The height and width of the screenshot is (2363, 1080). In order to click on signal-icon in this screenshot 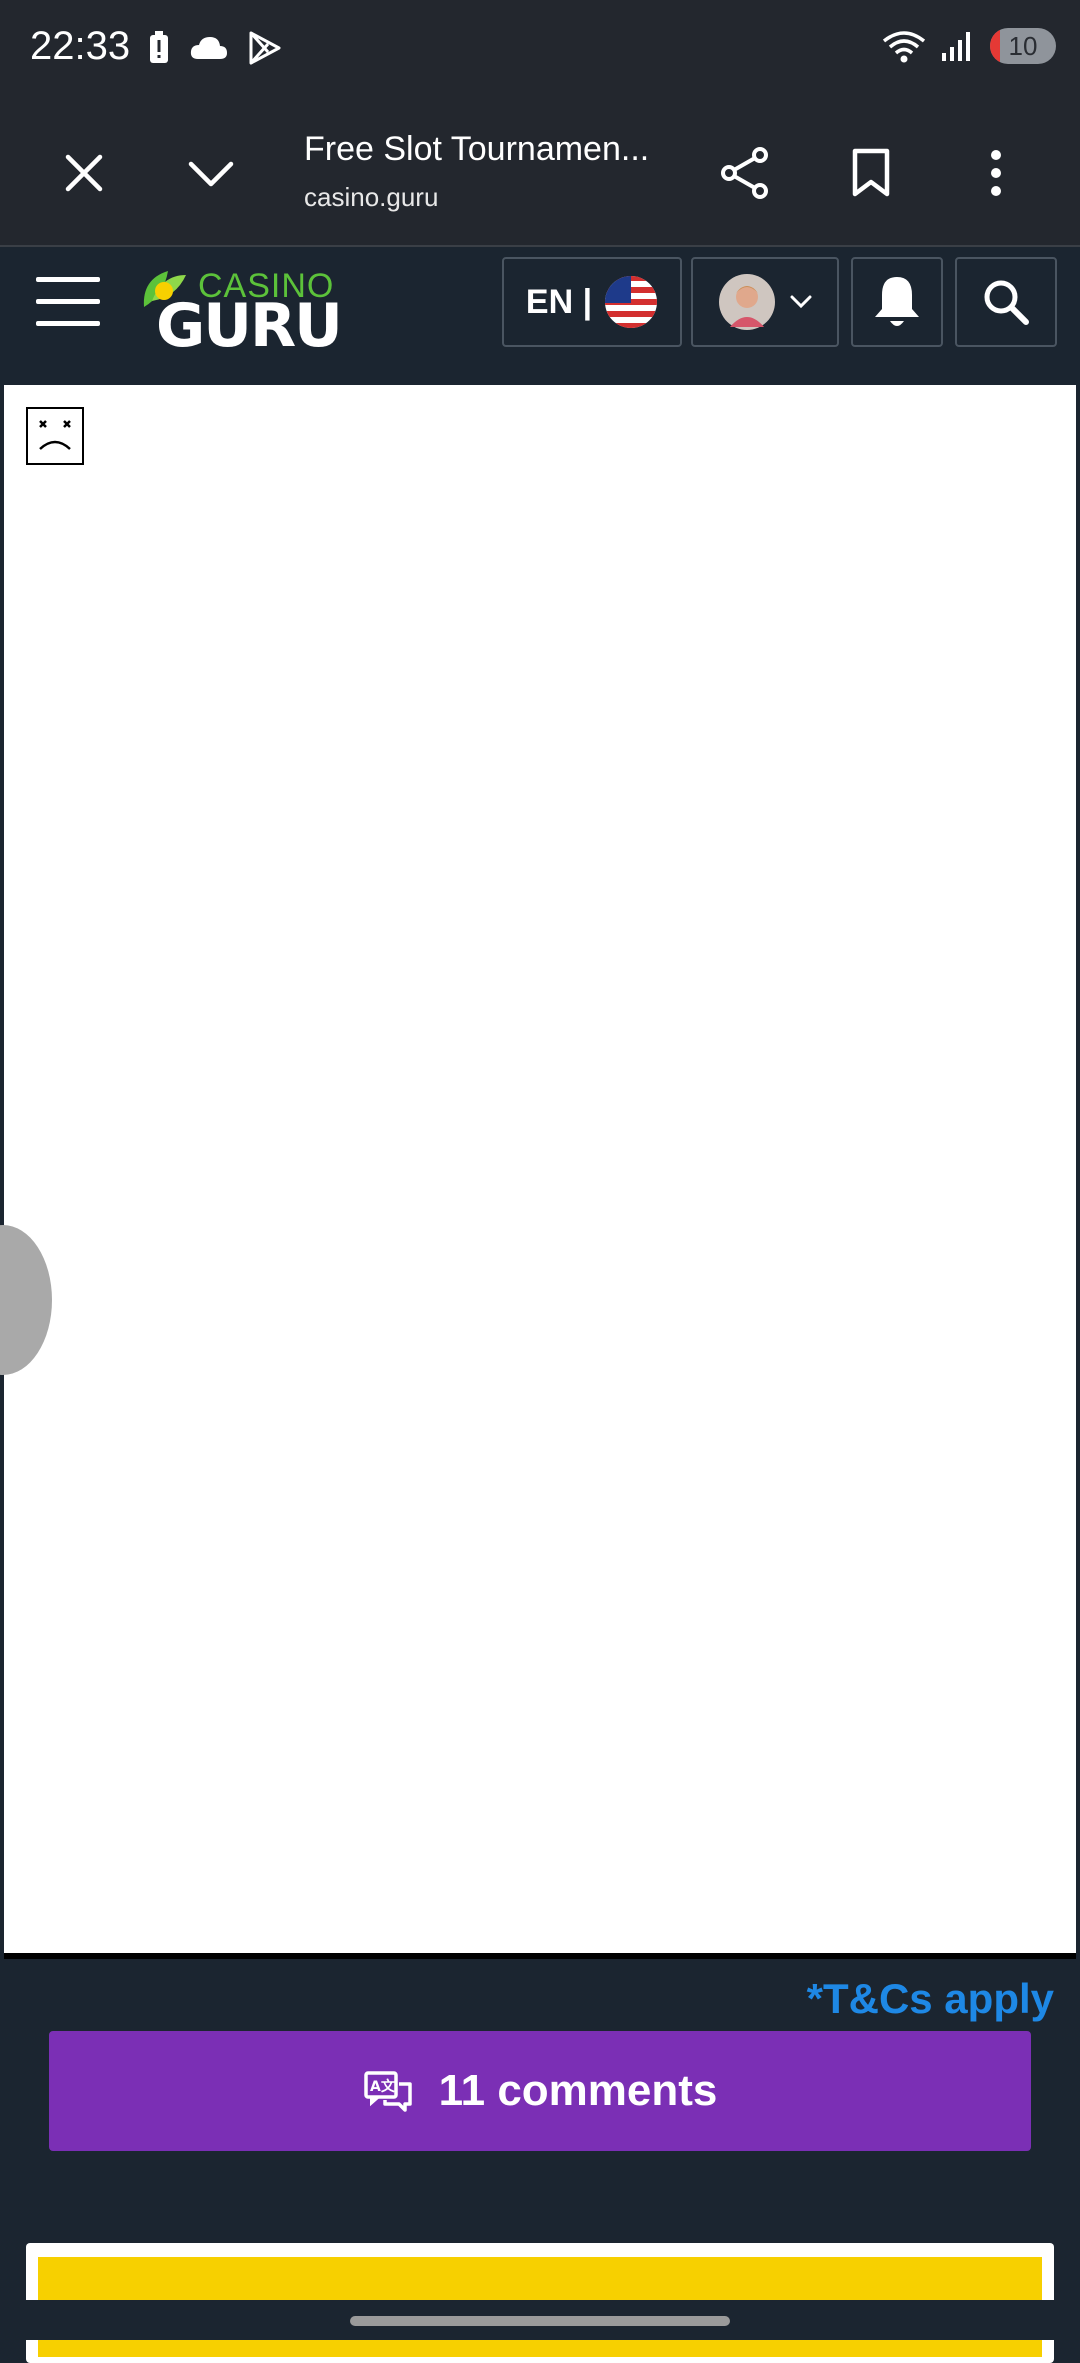, I will do `click(956, 46)`.